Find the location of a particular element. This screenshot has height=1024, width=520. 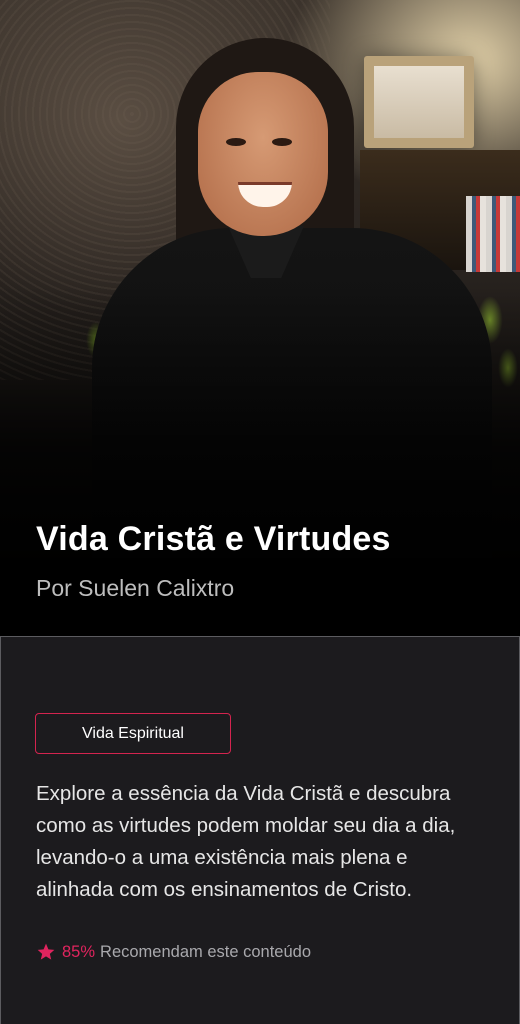

recommendation-label: Recomendam este conteúdo is located at coordinates (205, 951).